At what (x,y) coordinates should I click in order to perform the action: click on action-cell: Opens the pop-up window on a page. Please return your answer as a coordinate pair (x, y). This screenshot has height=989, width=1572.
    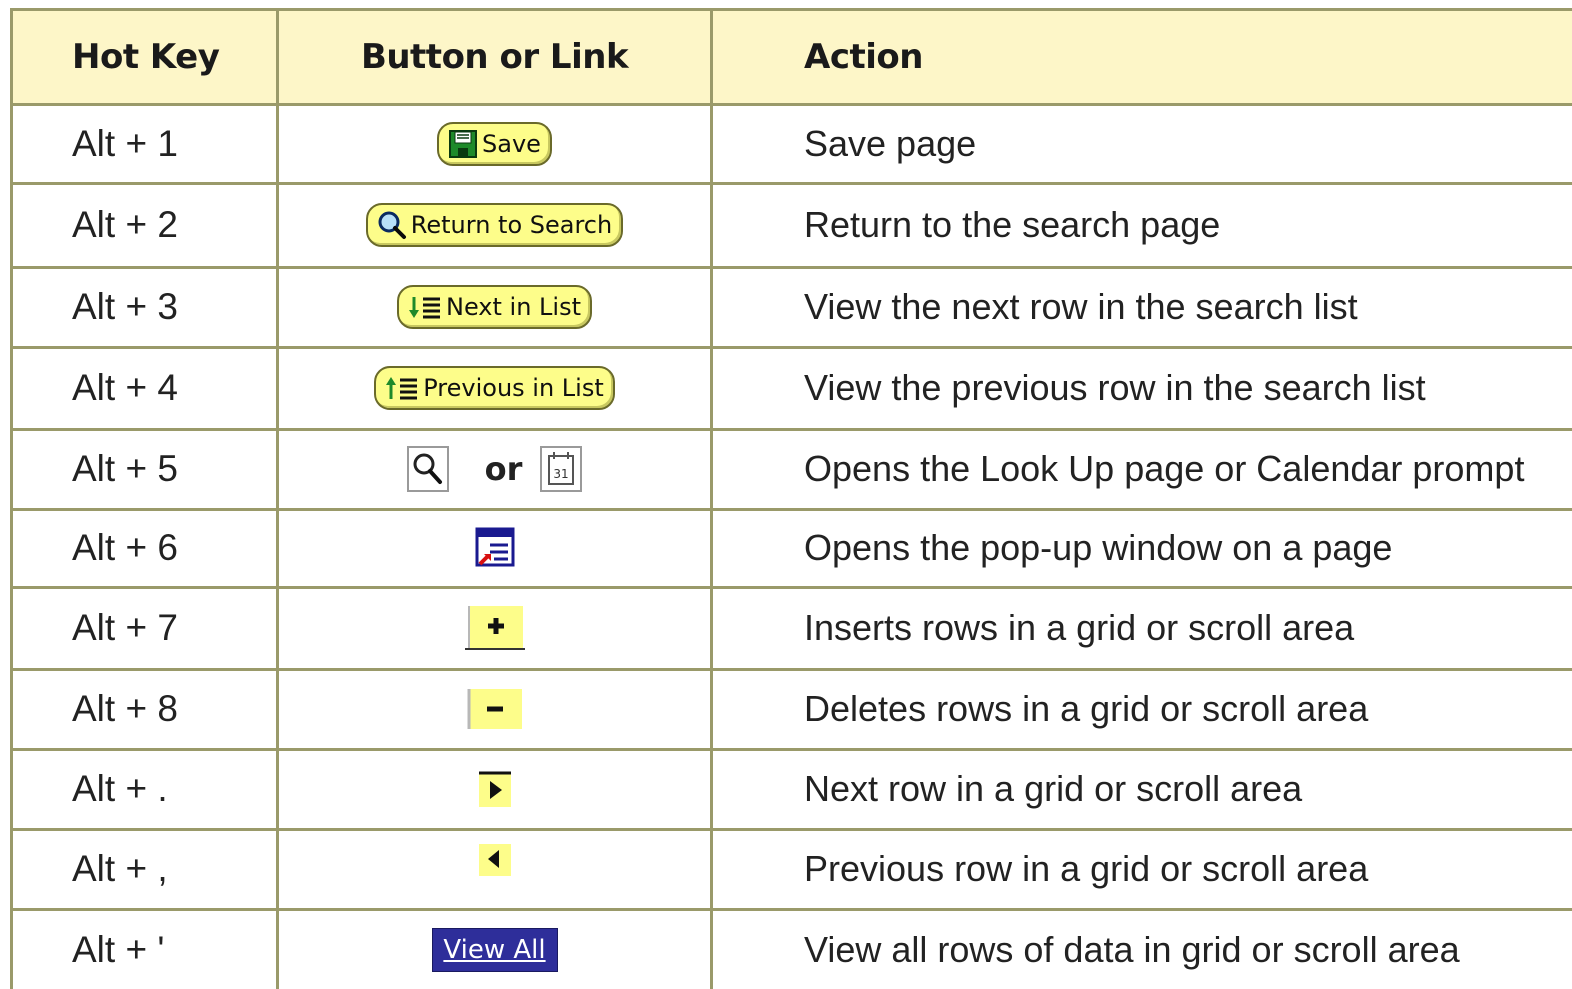
    Looking at the image, I should click on (1098, 547).